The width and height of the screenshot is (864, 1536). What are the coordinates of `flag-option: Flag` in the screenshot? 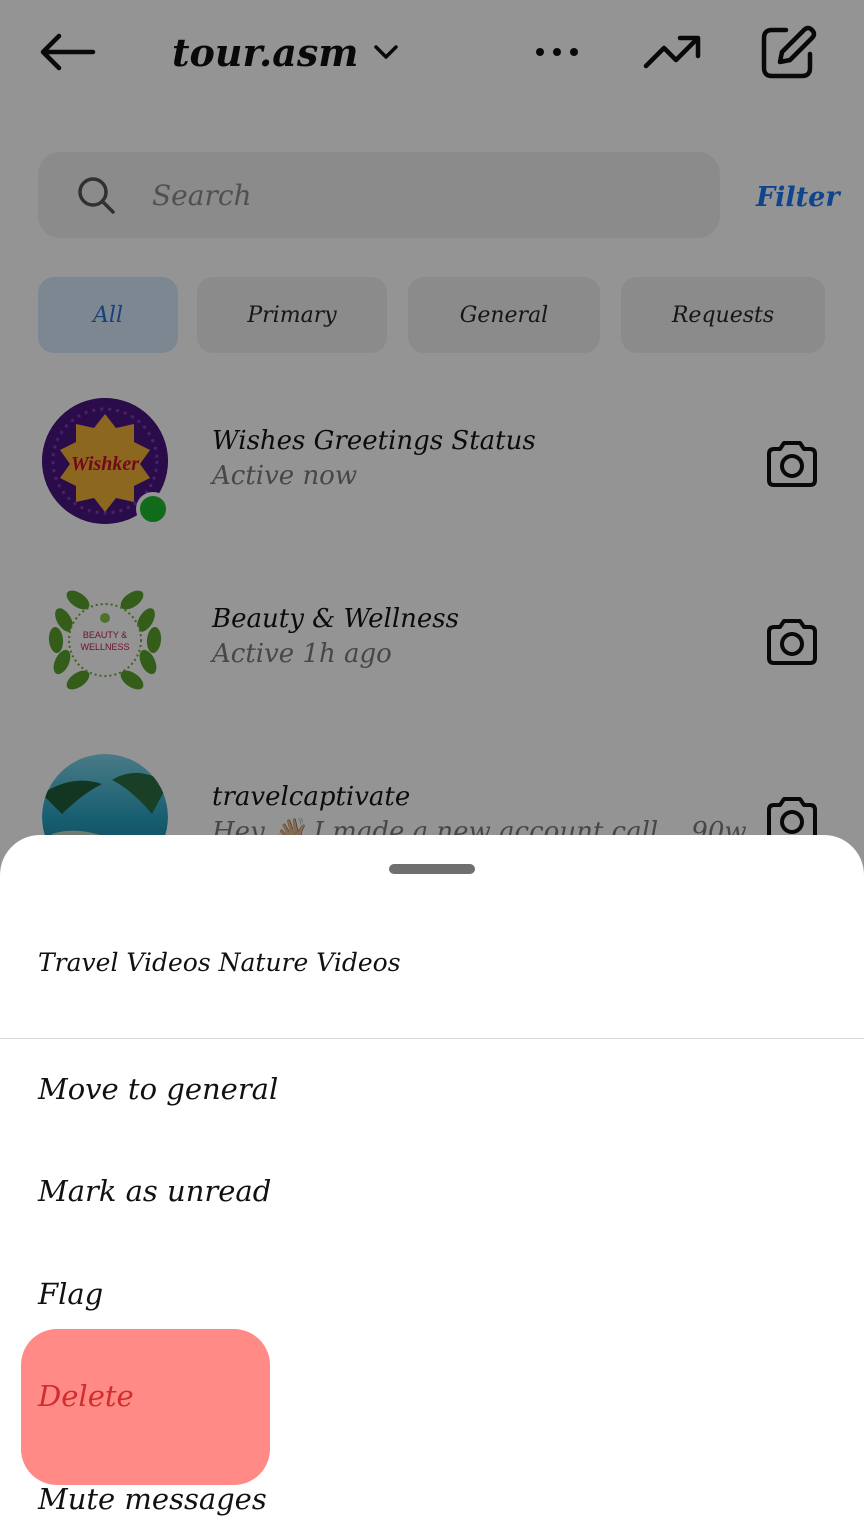 It's located at (70, 1294).